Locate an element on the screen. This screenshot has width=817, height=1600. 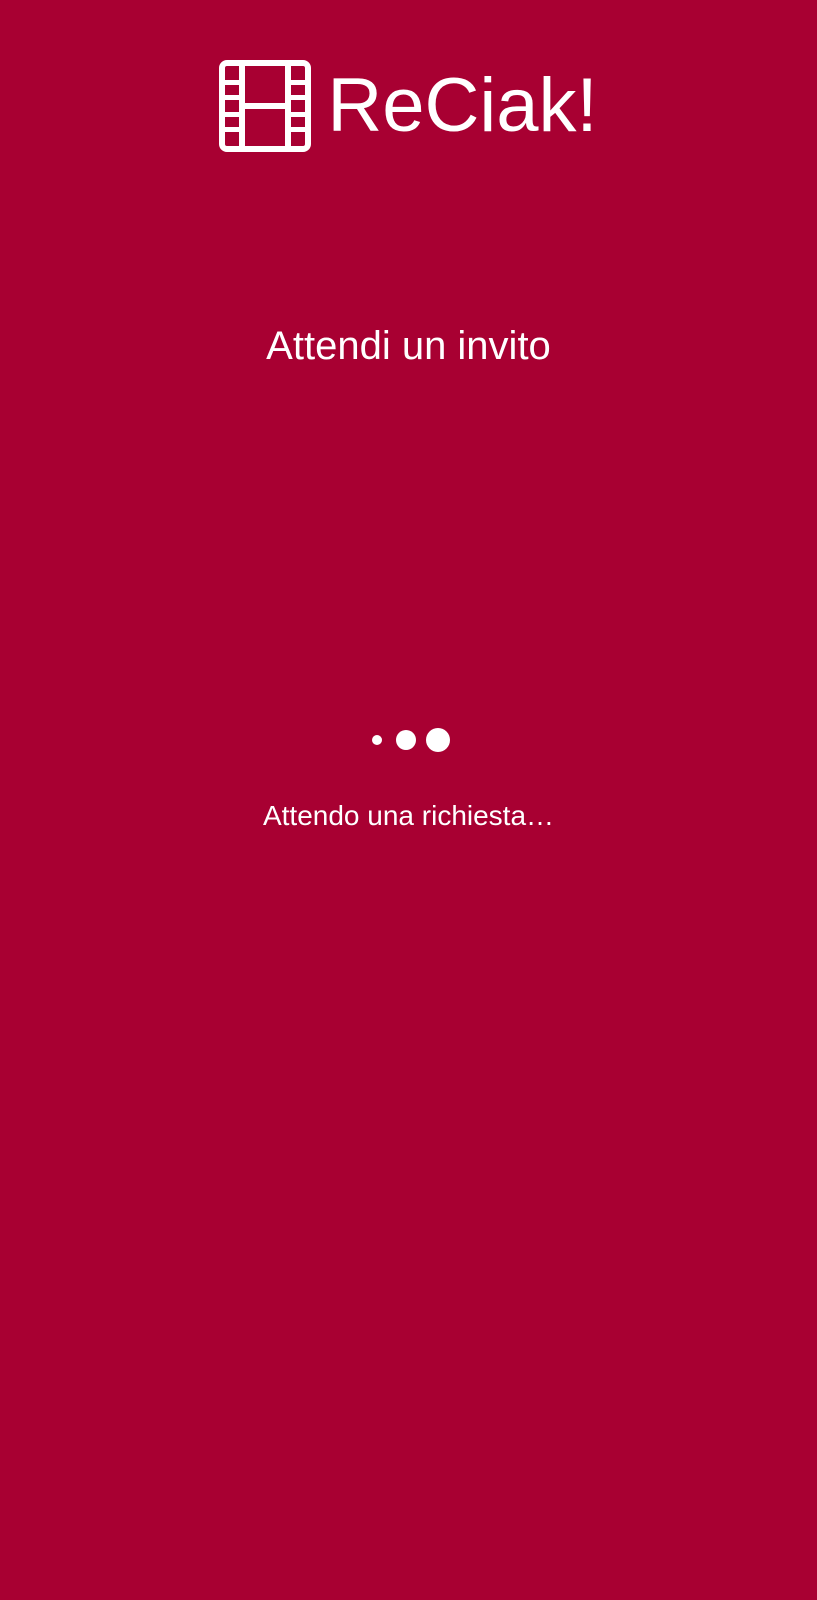
page-heading: Attendi un invito is located at coordinates (408, 346).